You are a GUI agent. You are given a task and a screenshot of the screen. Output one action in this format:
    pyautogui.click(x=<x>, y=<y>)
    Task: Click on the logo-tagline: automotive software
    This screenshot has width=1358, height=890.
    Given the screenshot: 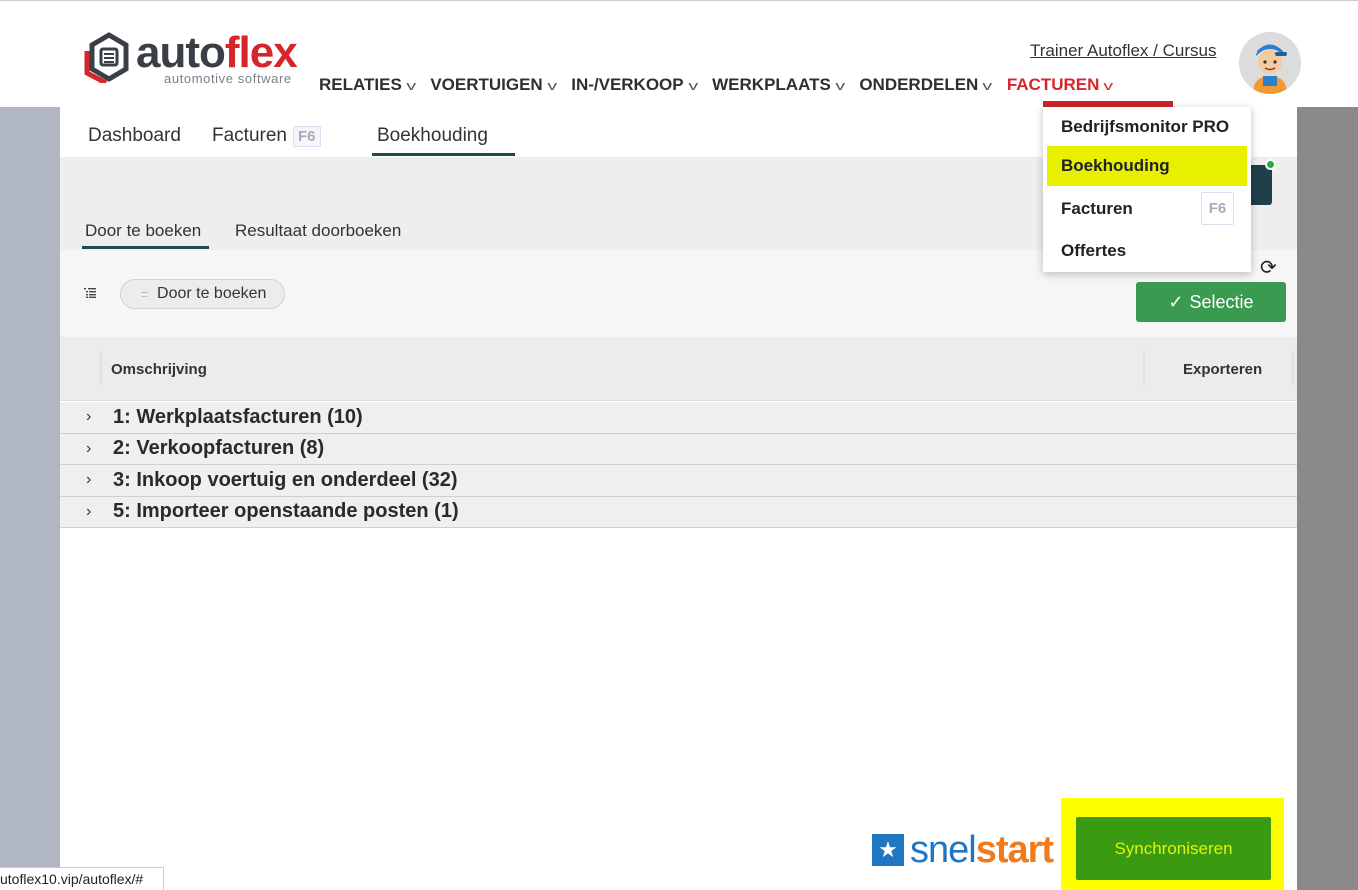 What is the action you would take?
    pyautogui.click(x=228, y=78)
    